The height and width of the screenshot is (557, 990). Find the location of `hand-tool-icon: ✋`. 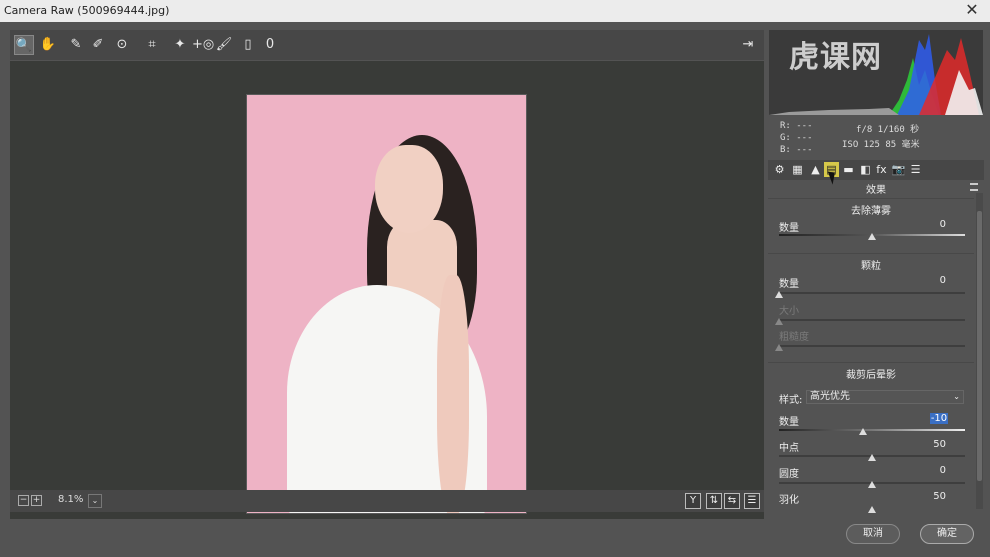

hand-tool-icon: ✋ is located at coordinates (48, 45).